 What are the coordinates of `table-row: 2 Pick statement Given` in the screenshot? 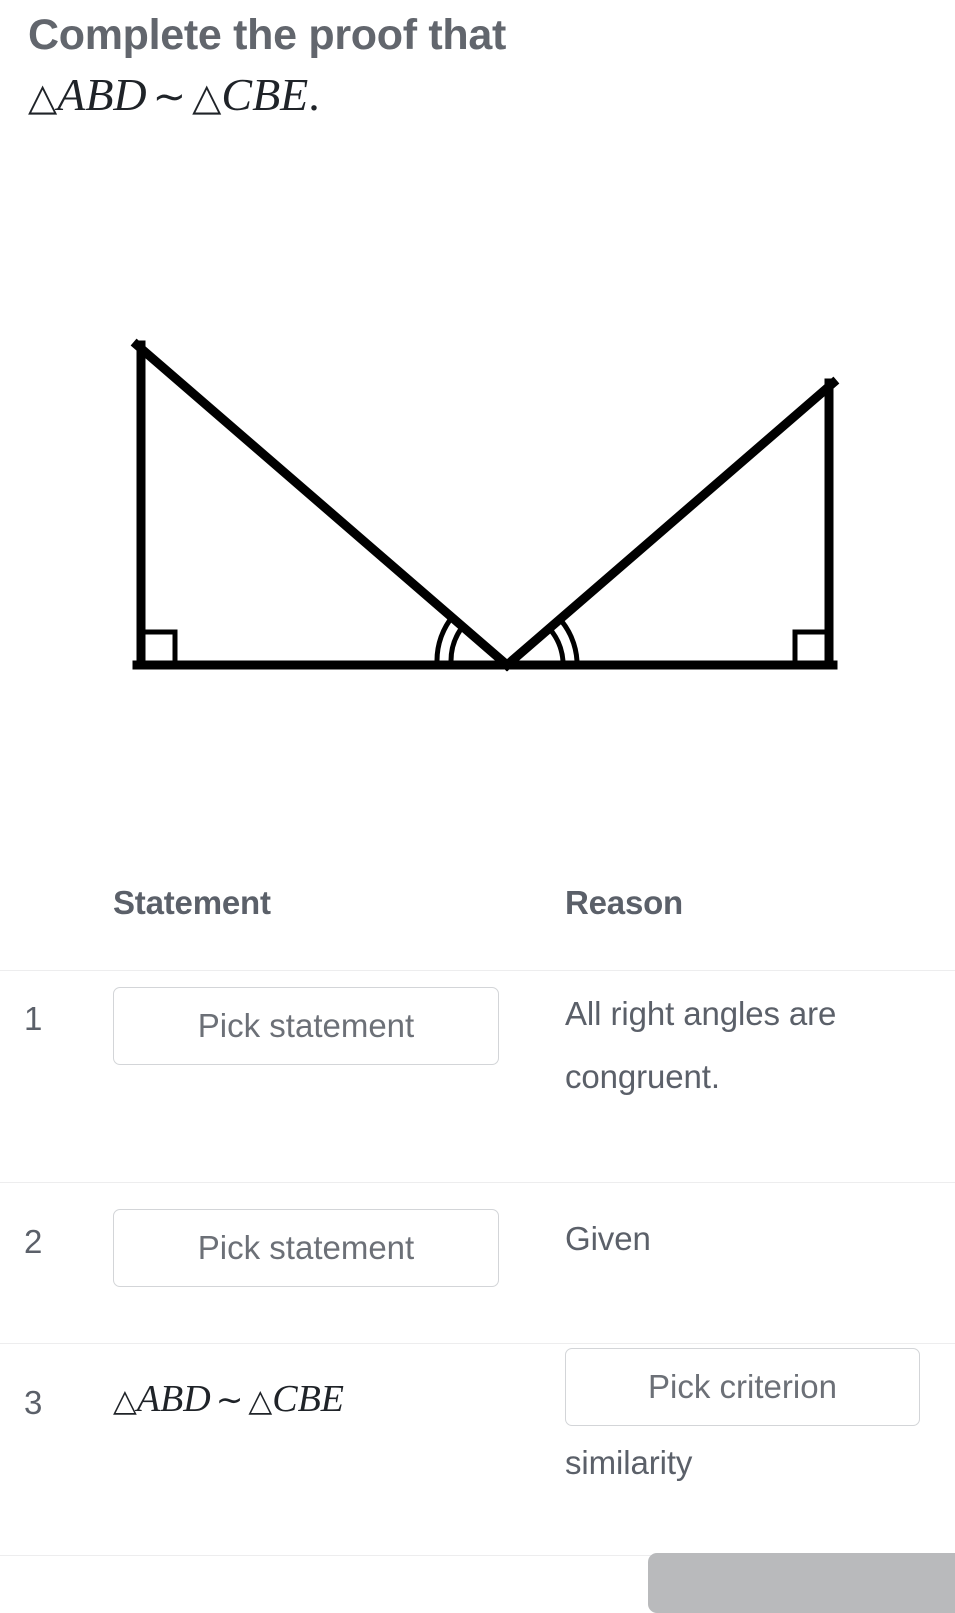 It's located at (477, 1263).